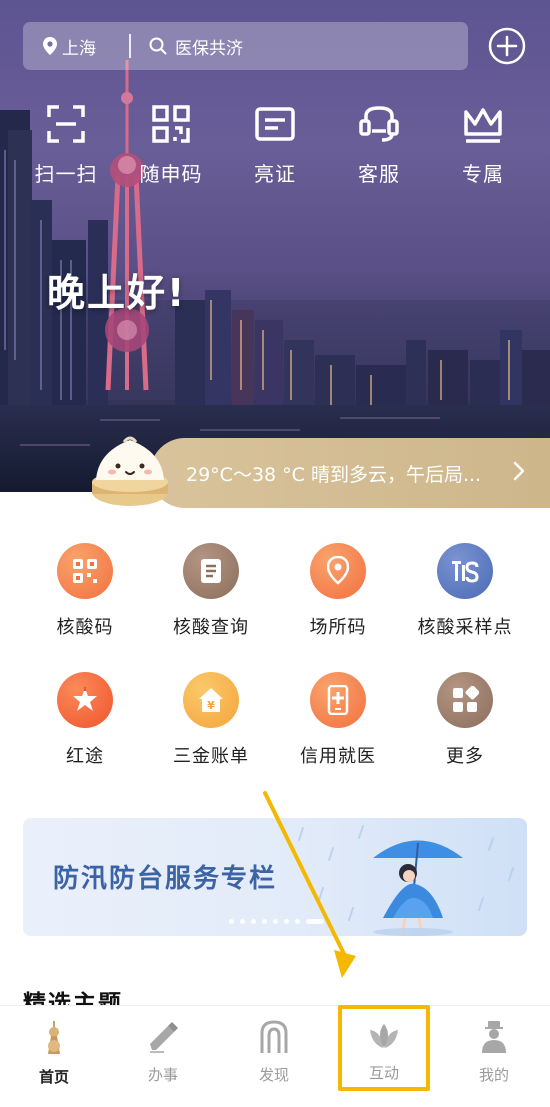 Image resolution: width=550 pixels, height=1107 pixels. I want to click on highlight-box, so click(384, 1048).